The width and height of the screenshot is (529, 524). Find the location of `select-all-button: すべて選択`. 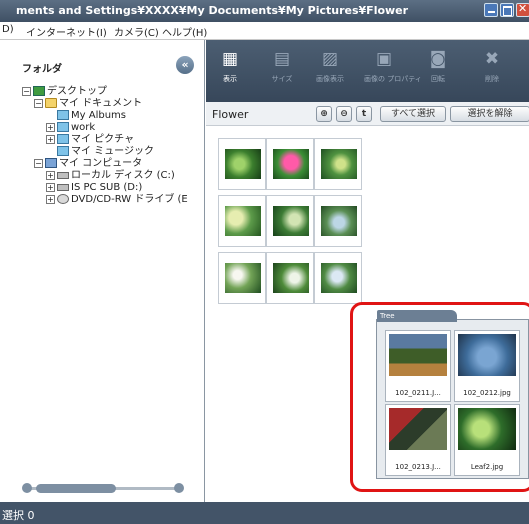

select-all-button: すべて選択 is located at coordinates (413, 114).